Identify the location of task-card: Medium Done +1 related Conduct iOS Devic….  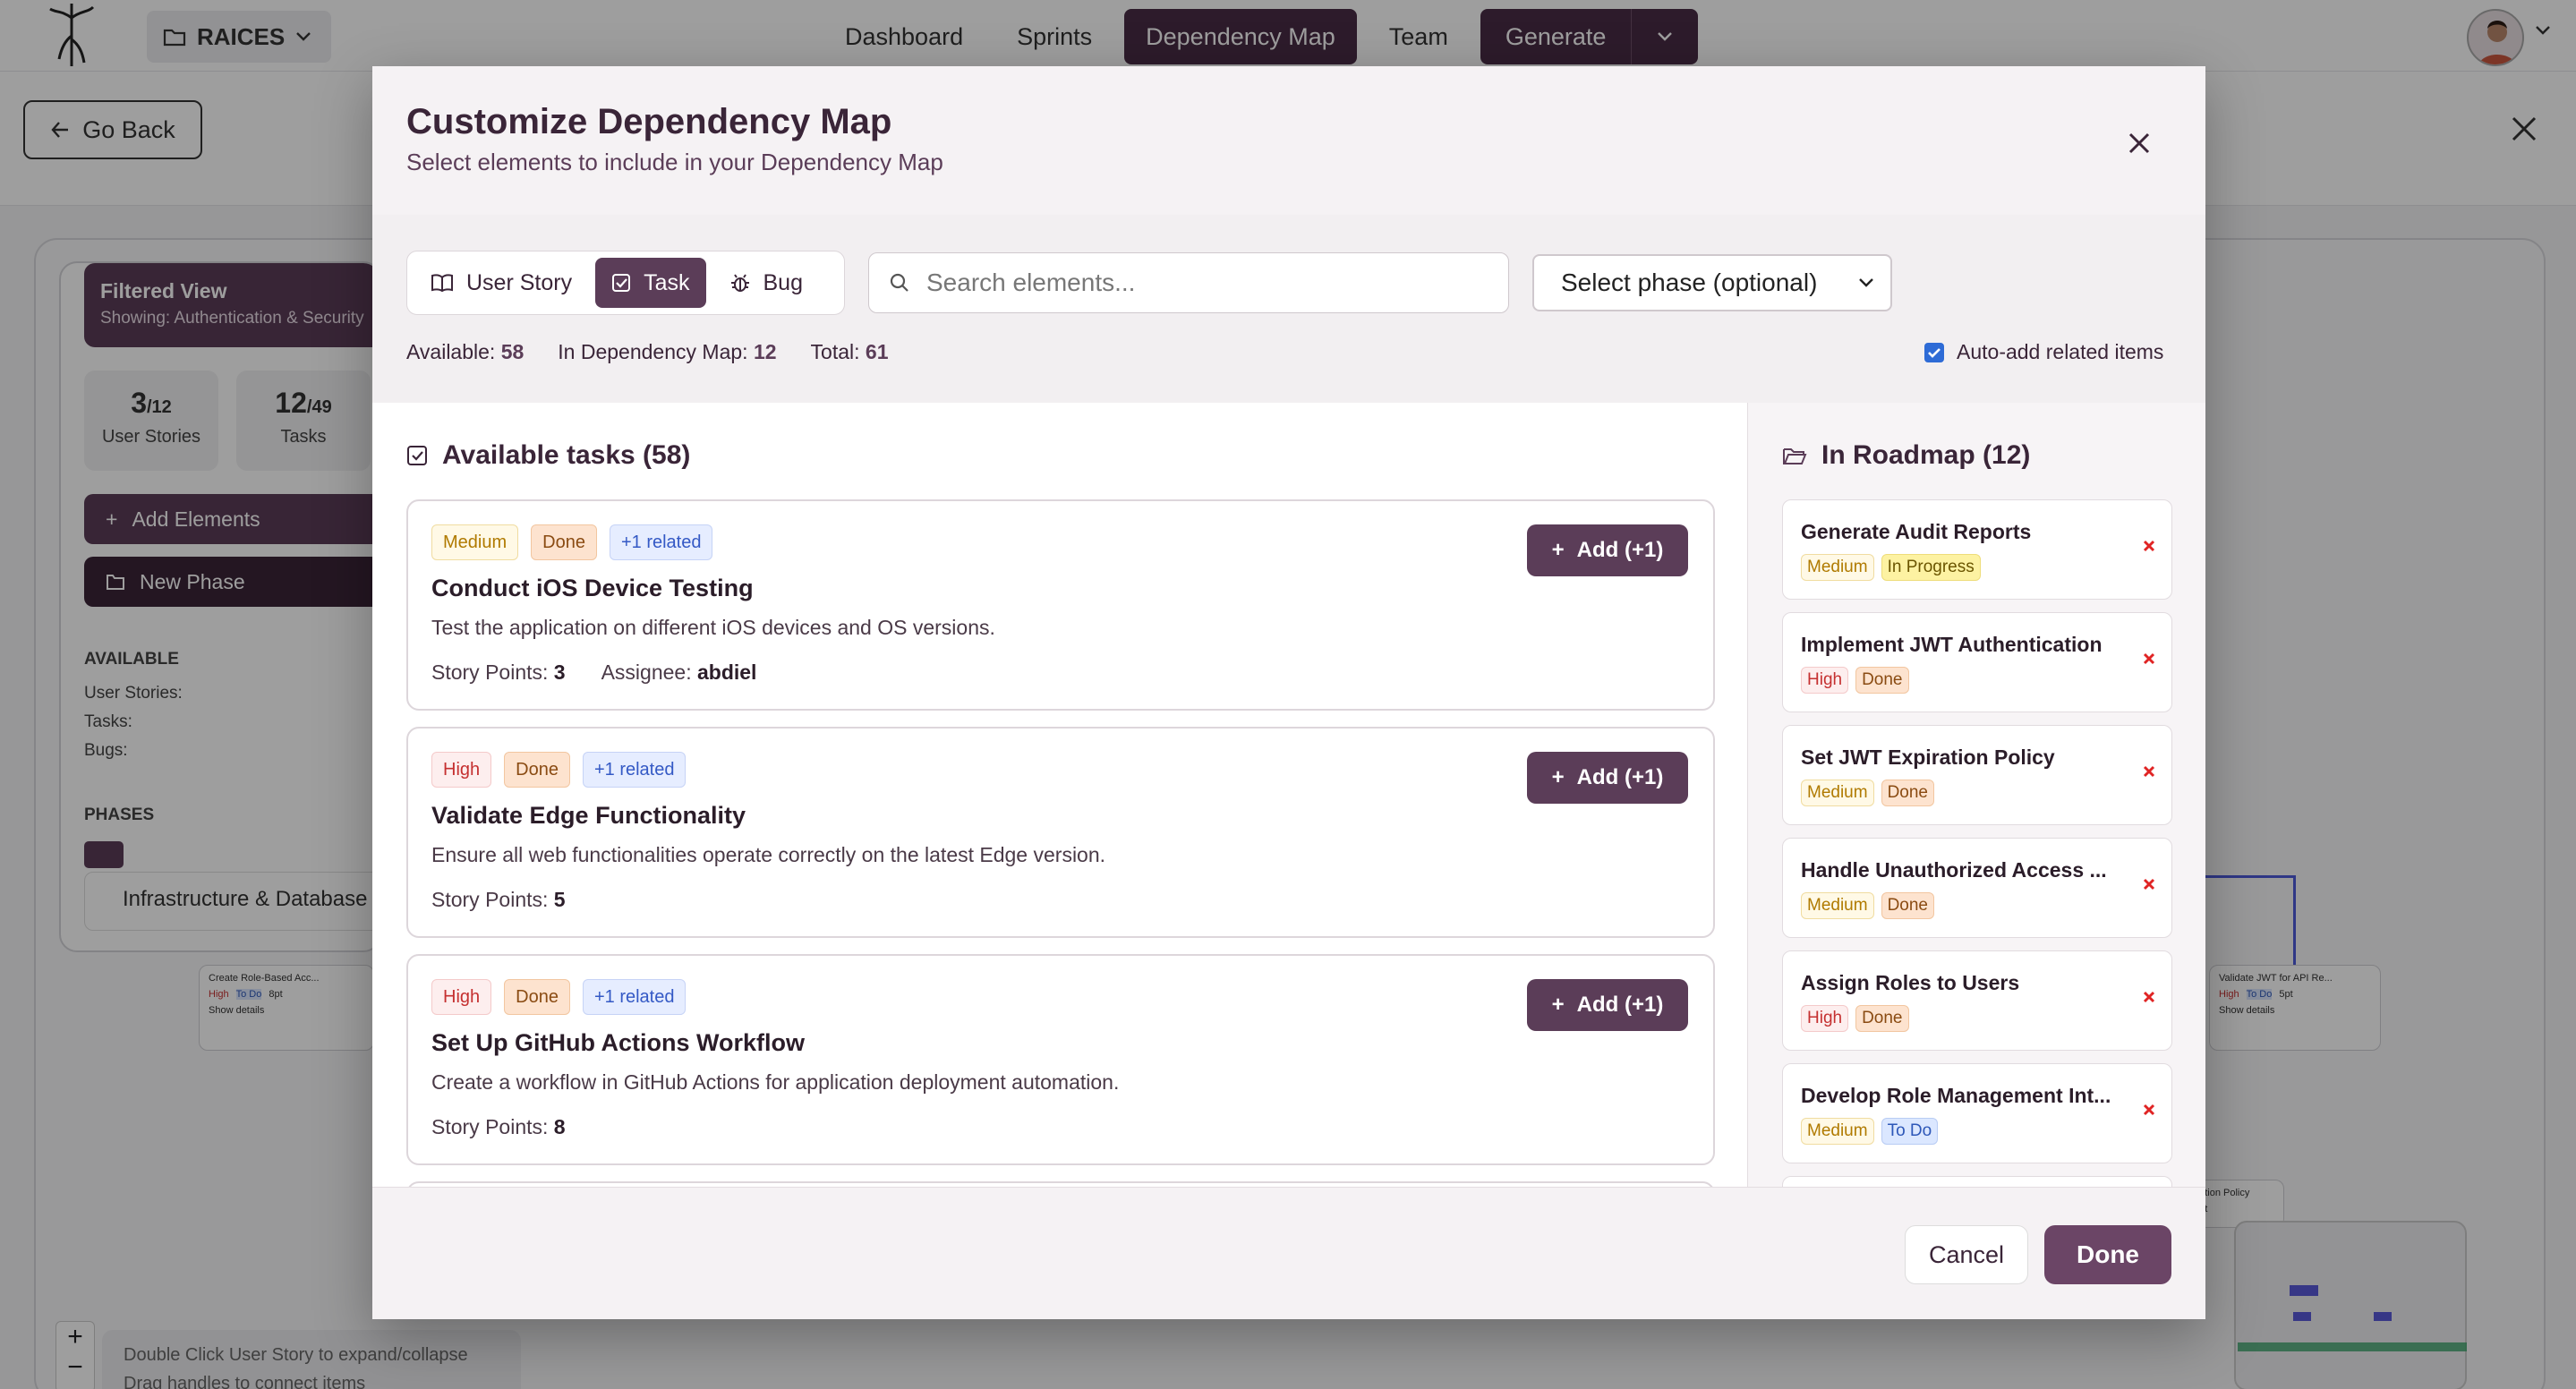
(1060, 605).